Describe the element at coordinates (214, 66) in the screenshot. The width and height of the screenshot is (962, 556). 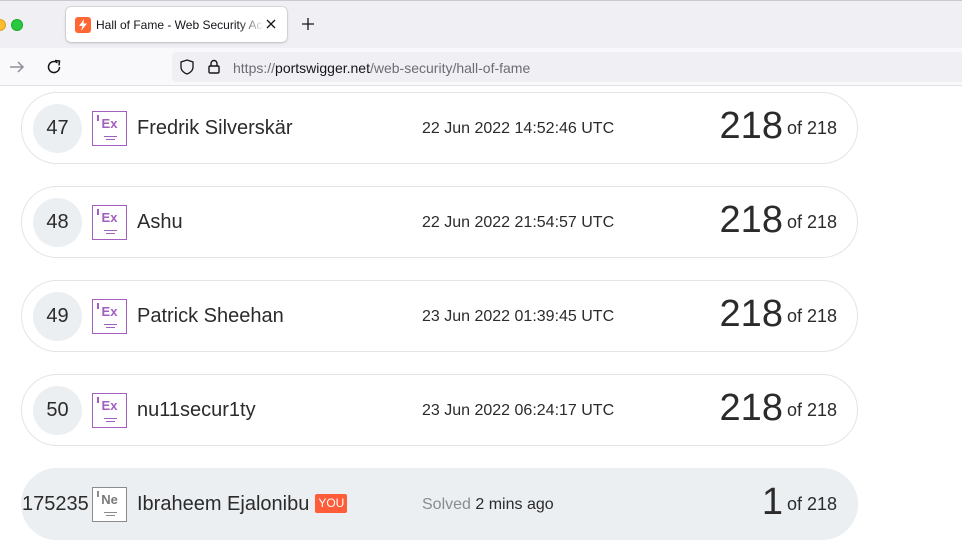
I see `lock-icon` at that location.